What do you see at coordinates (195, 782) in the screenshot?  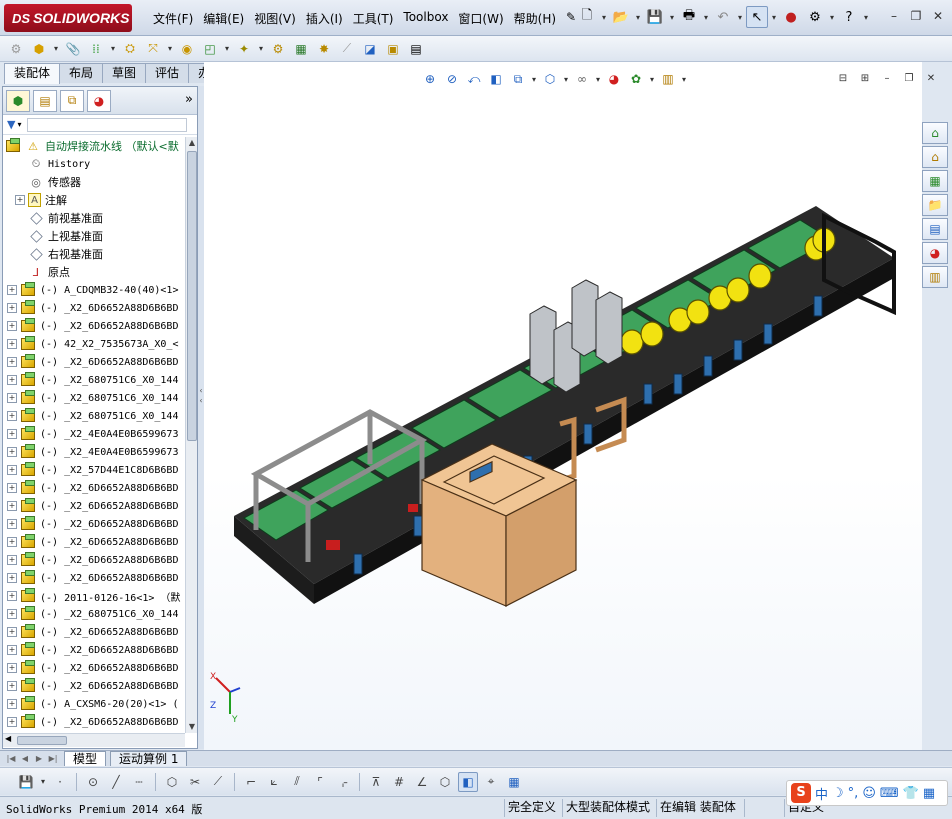 I see `trim-icon: ✂` at bounding box center [195, 782].